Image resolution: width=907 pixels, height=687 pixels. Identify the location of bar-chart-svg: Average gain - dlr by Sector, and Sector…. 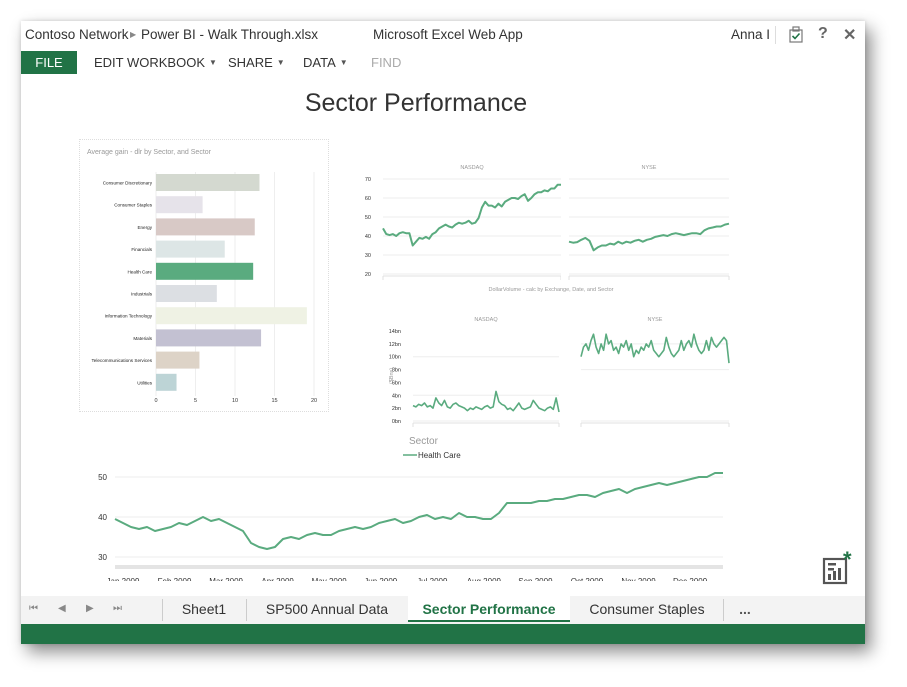
(202, 276).